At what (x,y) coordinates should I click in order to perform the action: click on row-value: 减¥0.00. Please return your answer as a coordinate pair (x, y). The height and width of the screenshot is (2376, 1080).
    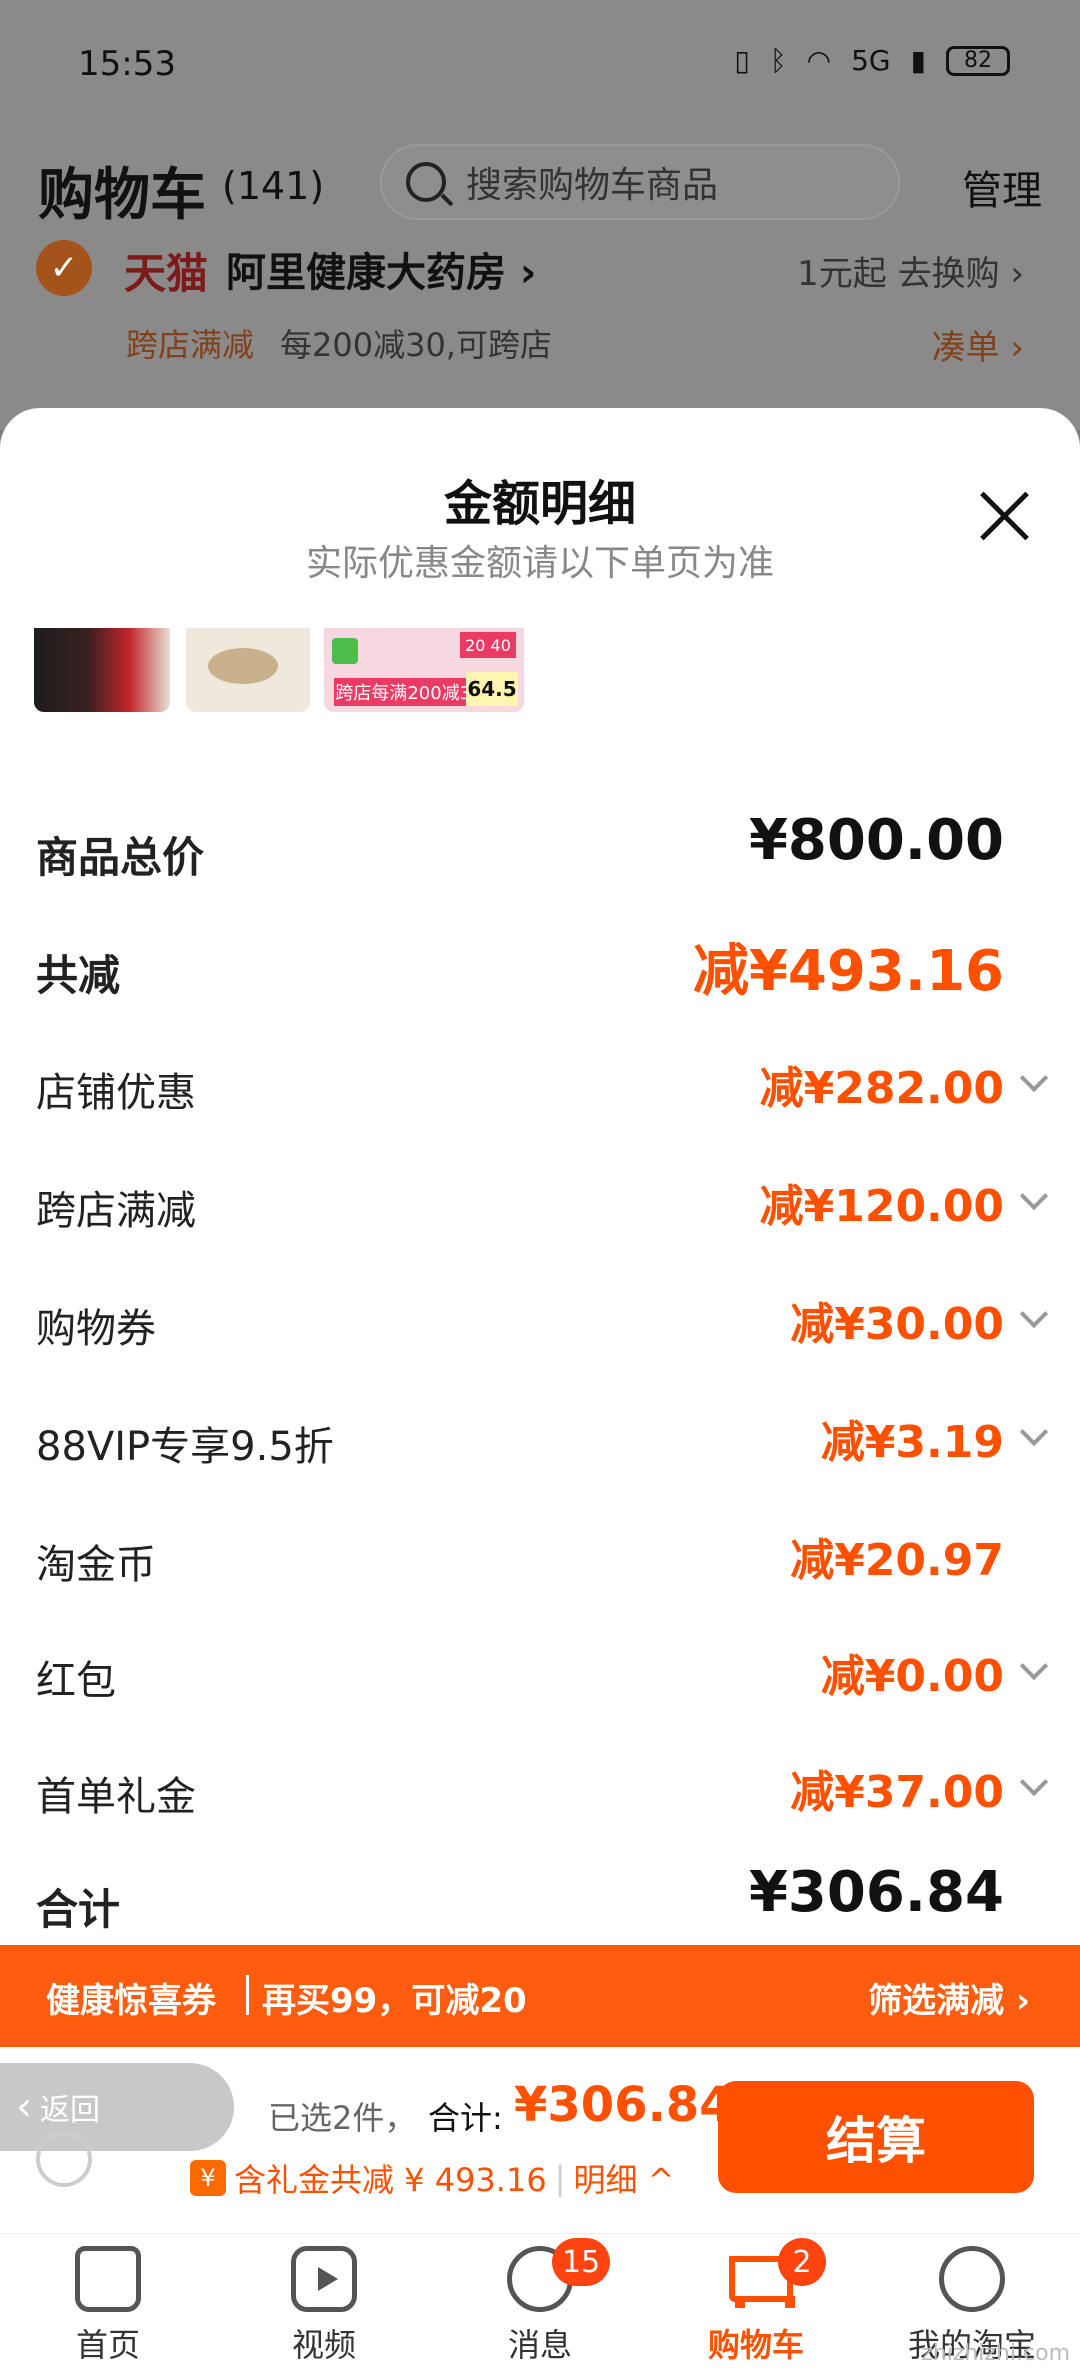
    Looking at the image, I should click on (912, 1676).